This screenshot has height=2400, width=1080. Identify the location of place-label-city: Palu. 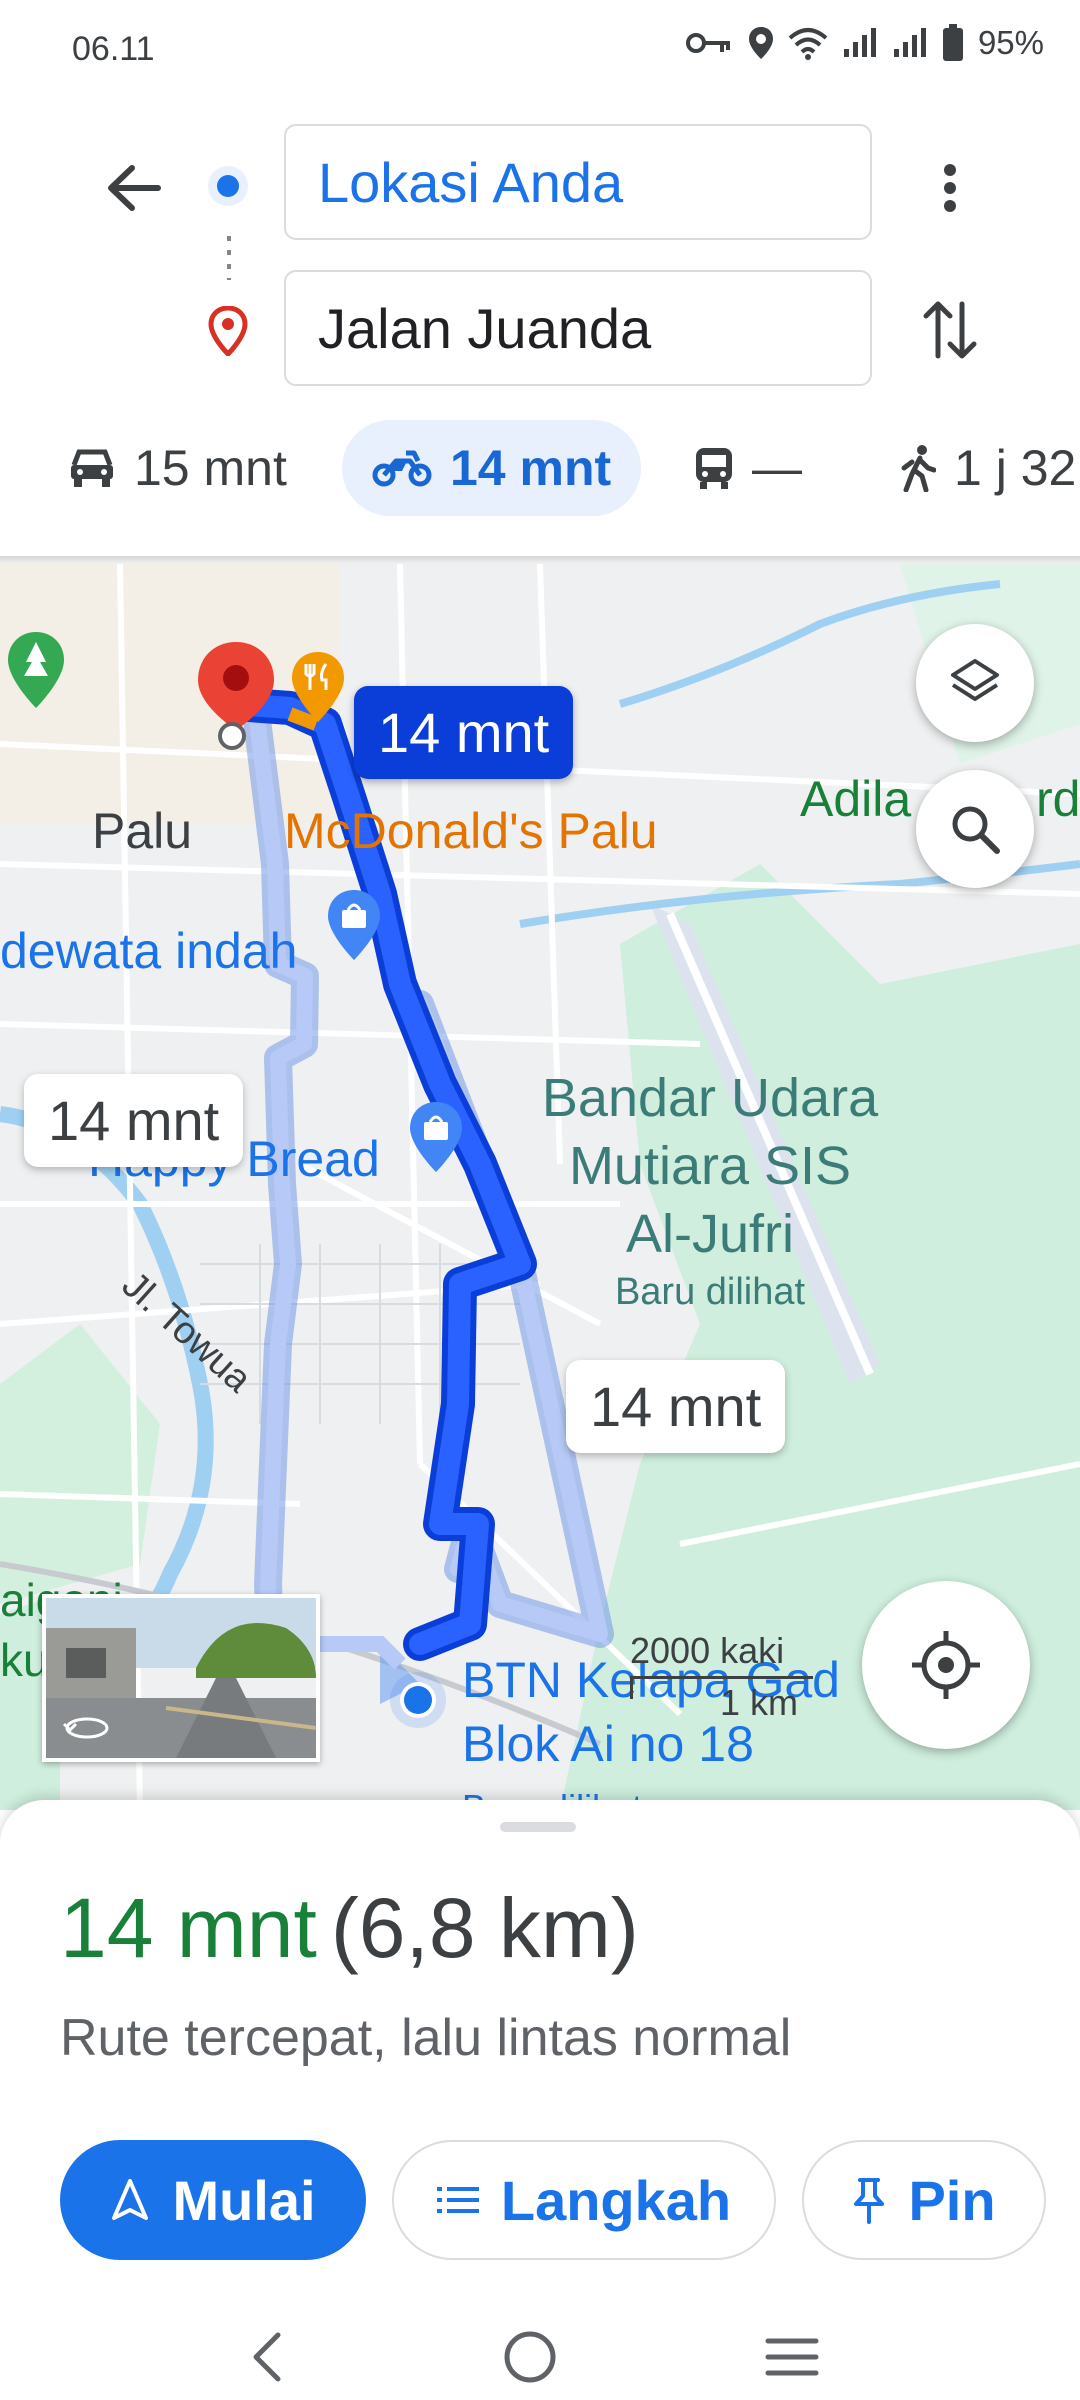
(142, 831).